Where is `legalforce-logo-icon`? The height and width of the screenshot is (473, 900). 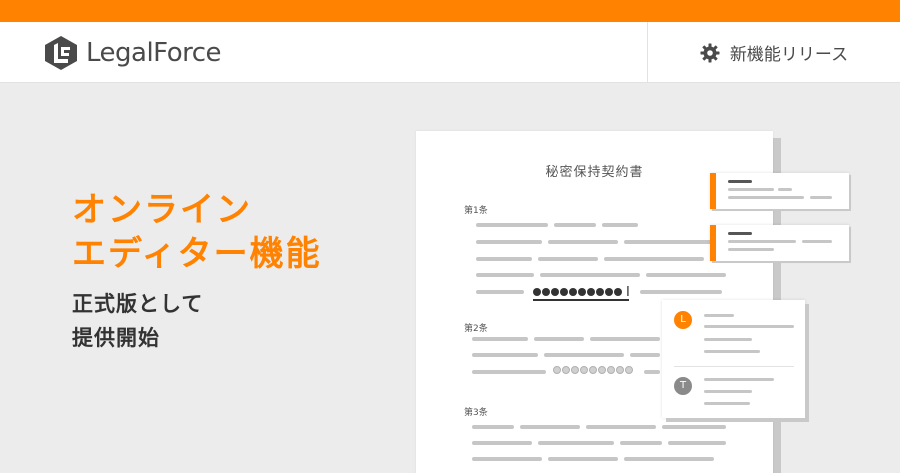
legalforce-logo-icon is located at coordinates (61, 53).